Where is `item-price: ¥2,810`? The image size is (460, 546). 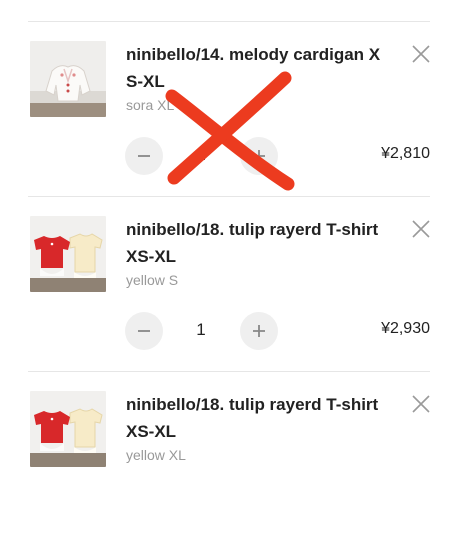
item-price: ¥2,810 is located at coordinates (405, 153).